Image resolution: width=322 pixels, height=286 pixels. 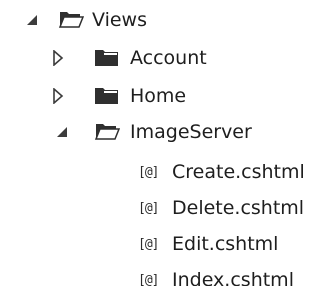 What do you see at coordinates (238, 208) in the screenshot?
I see `file-label: Delete.cshtml` at bounding box center [238, 208].